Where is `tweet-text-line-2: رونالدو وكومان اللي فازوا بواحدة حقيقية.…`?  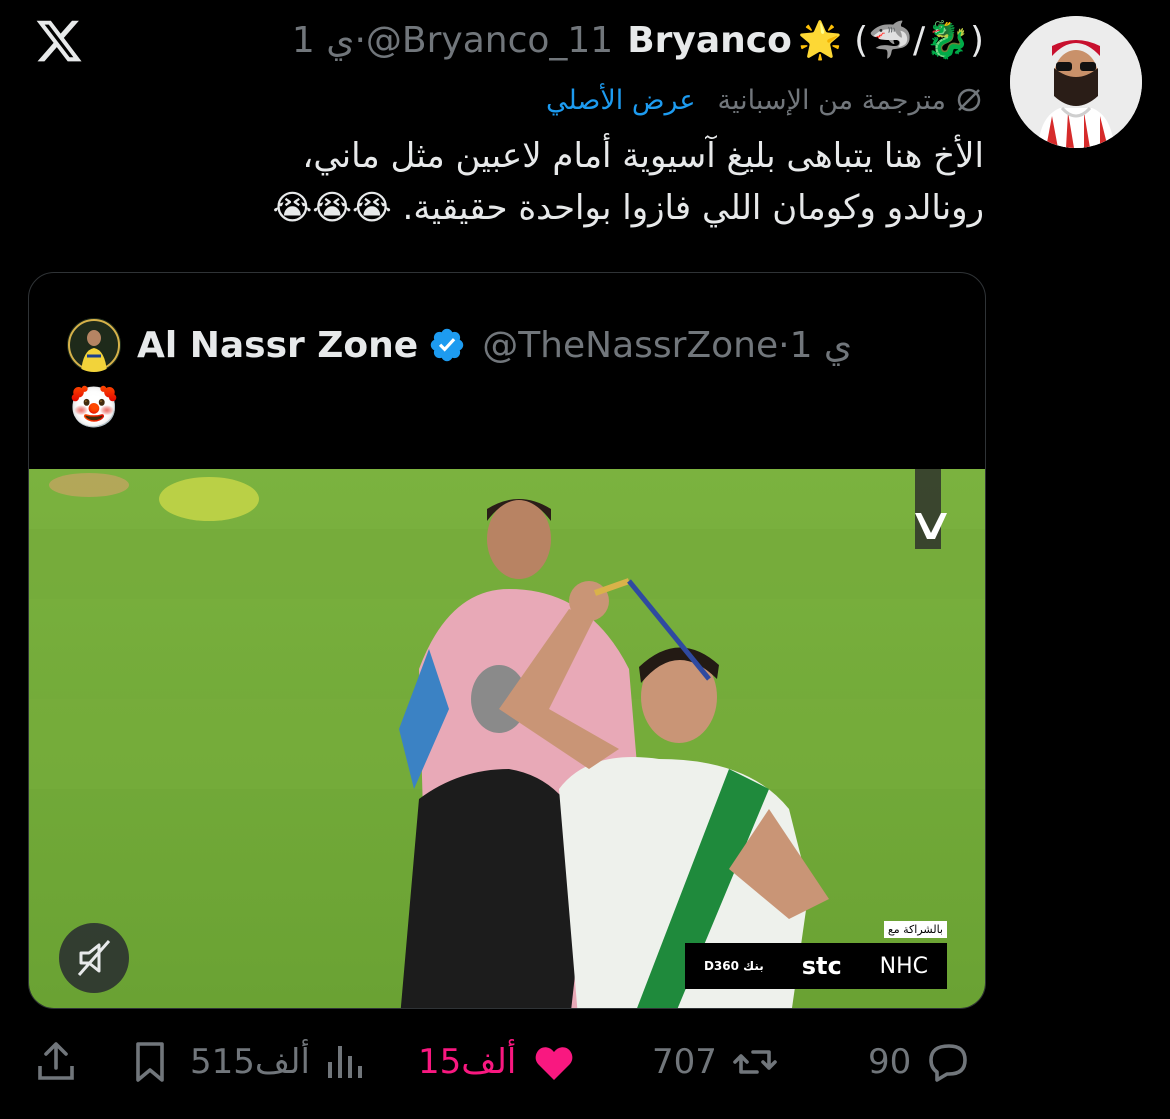
tweet-text-line-2: رونالدو وكومان اللي فازوا بواحدة حقيقية.… is located at coordinates (628, 208).